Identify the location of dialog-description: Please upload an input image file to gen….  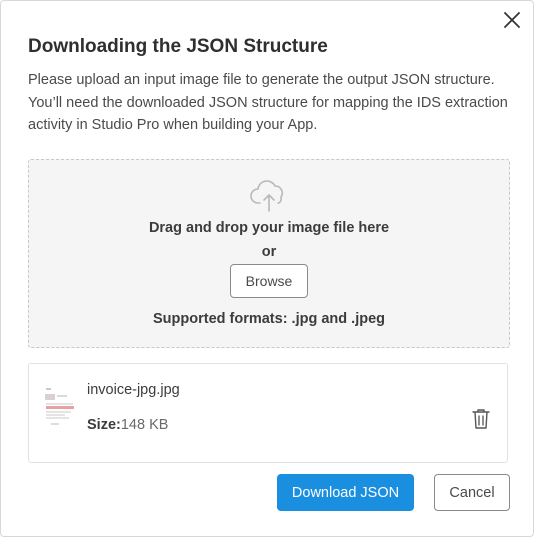
(268, 102).